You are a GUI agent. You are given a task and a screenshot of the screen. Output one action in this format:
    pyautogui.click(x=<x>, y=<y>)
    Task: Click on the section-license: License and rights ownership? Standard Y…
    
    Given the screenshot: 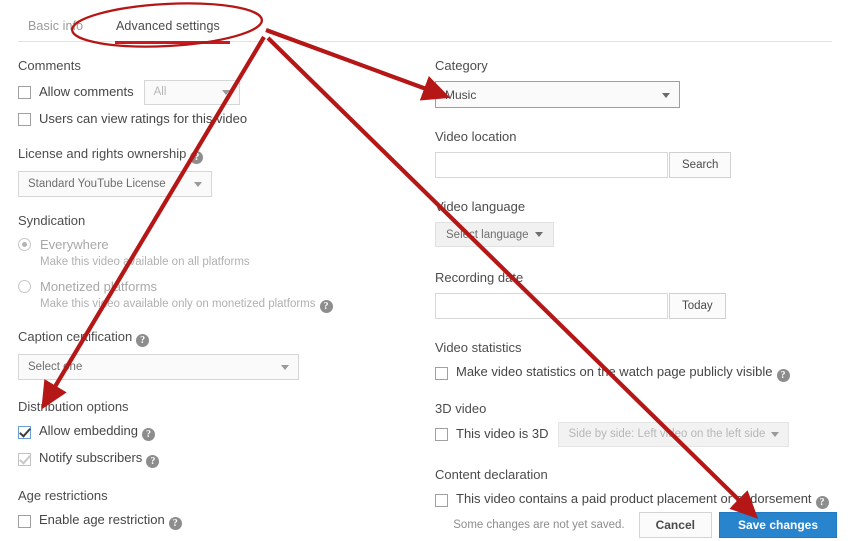 What is the action you would take?
    pyautogui.click(x=213, y=171)
    